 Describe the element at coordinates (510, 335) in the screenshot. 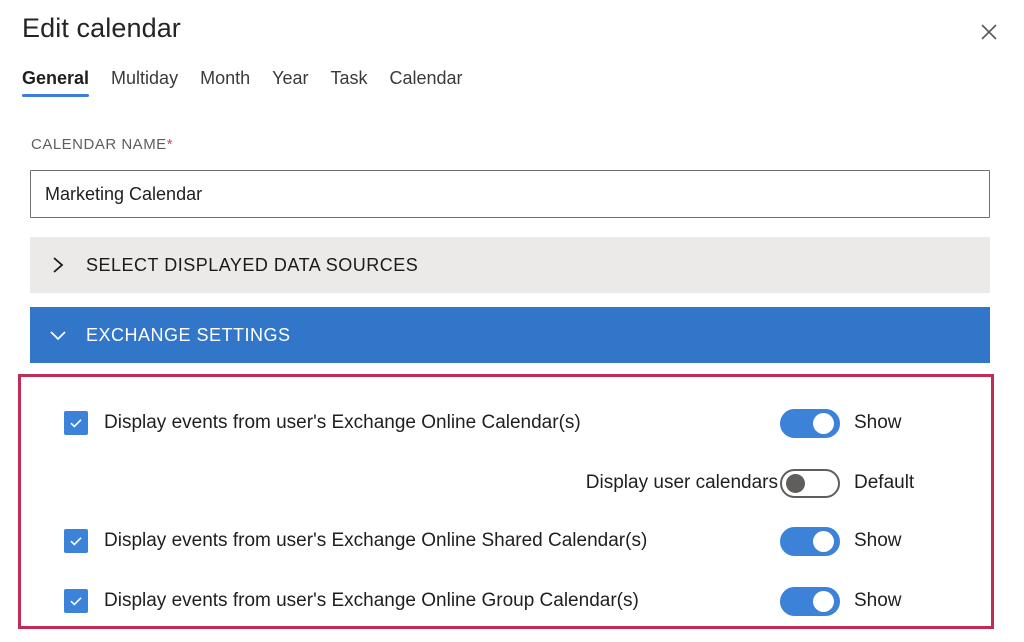

I see `section-exchange-settings: EXCHANGE SETTINGS` at that location.